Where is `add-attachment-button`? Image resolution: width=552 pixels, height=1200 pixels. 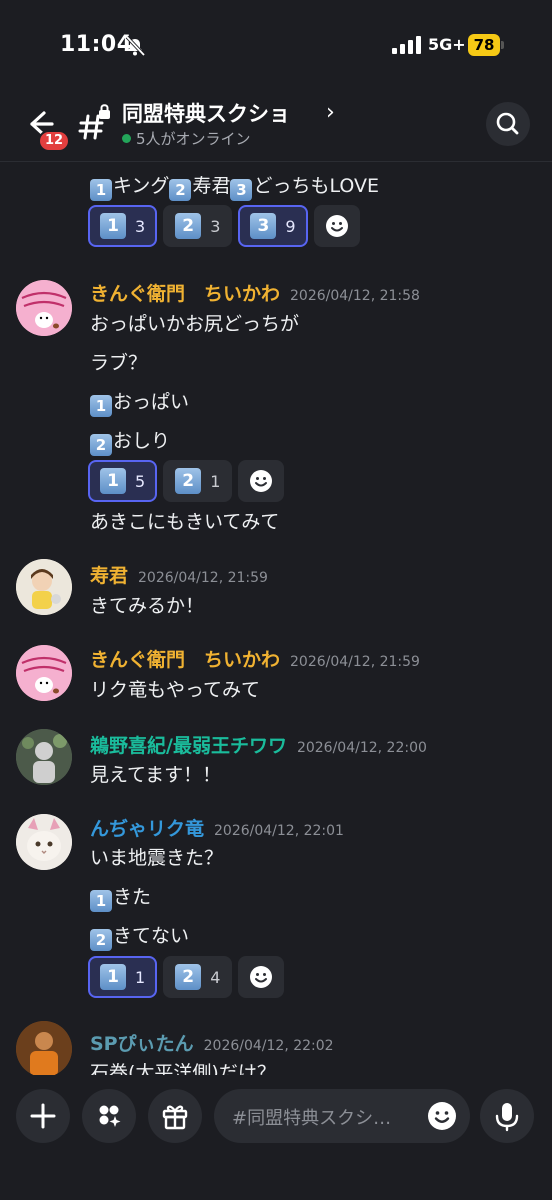
add-attachment-button is located at coordinates (43, 1116).